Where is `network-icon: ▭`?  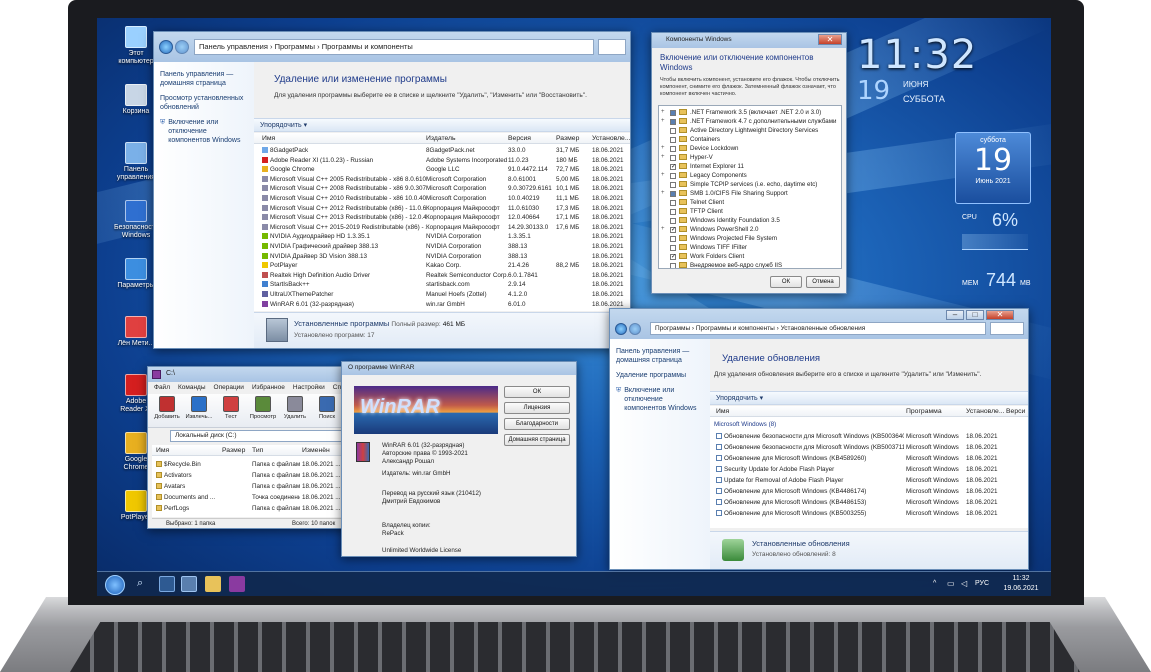
network-icon: ▭ is located at coordinates (951, 583).